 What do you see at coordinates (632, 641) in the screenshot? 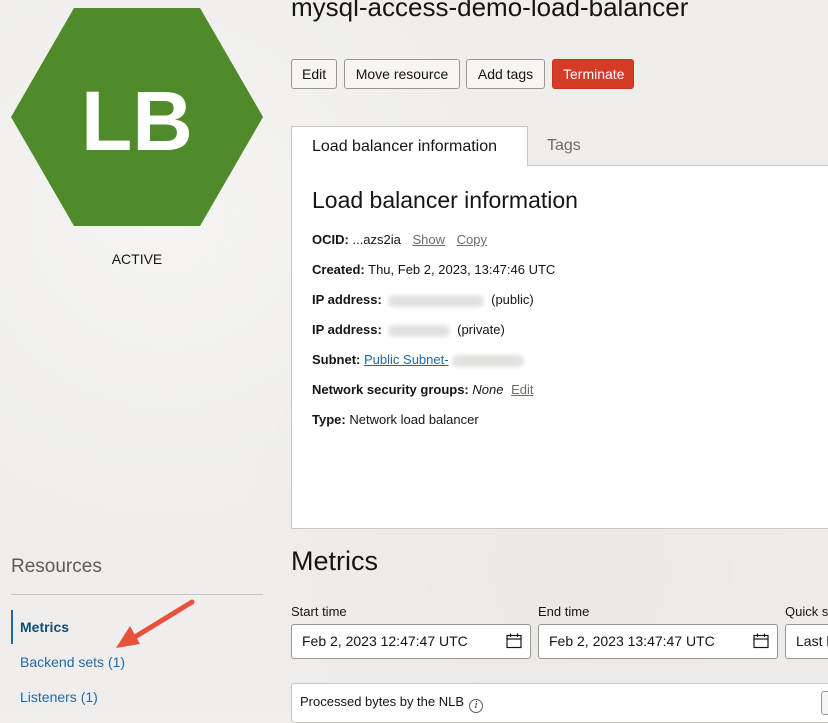
I see `end-time-value: Feb 2, 2023 13:47:47 UTC` at bounding box center [632, 641].